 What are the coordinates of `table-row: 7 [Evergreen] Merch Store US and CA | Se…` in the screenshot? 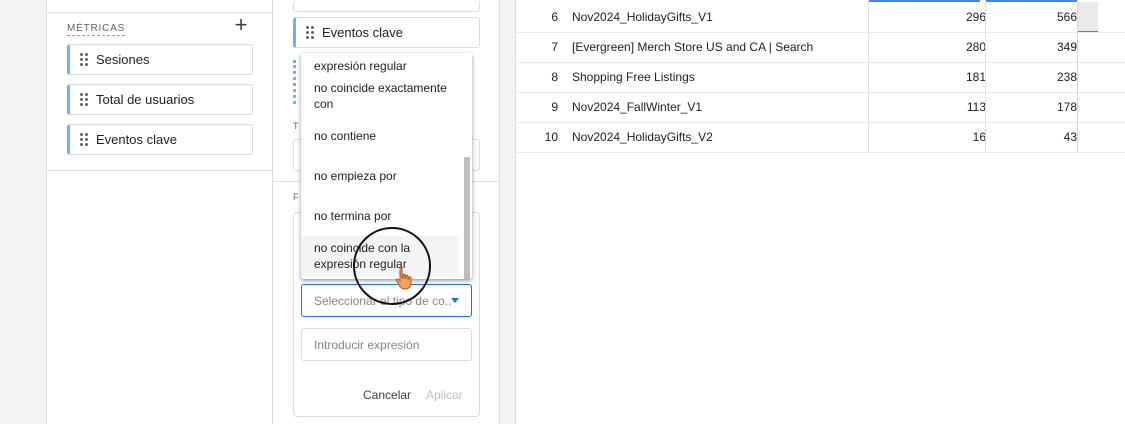 It's located at (820, 47).